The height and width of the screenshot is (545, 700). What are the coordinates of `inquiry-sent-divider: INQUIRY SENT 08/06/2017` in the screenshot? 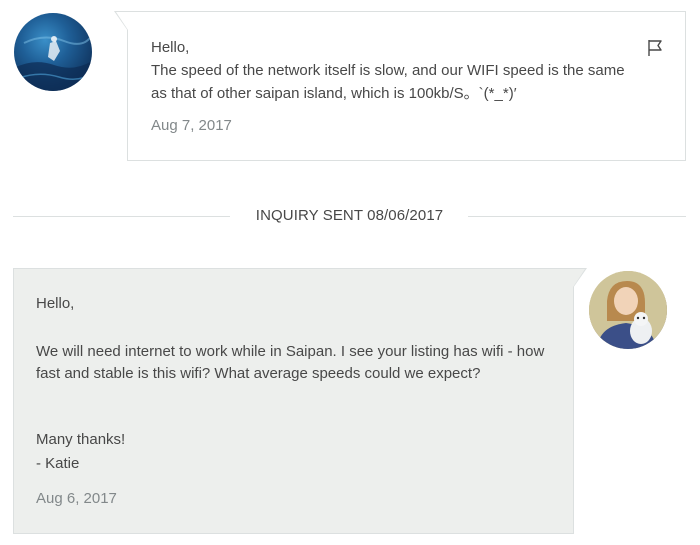 It's located at (349, 216).